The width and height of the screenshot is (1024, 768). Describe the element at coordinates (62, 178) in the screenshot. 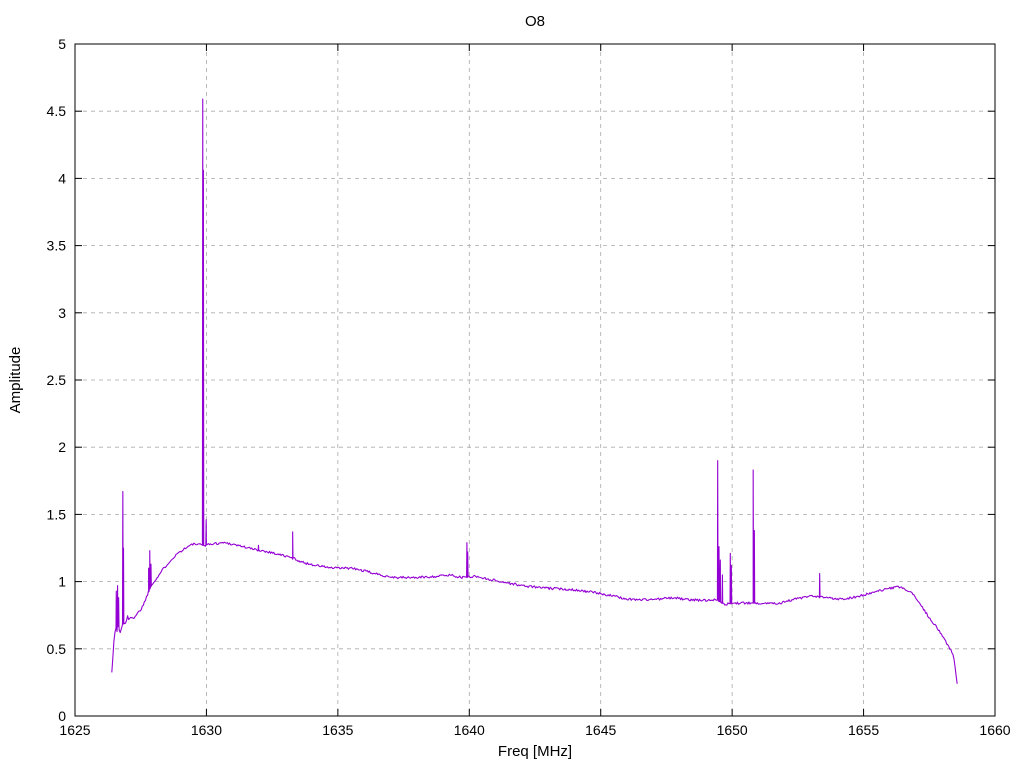

I see `y-tick-label: 4` at that location.